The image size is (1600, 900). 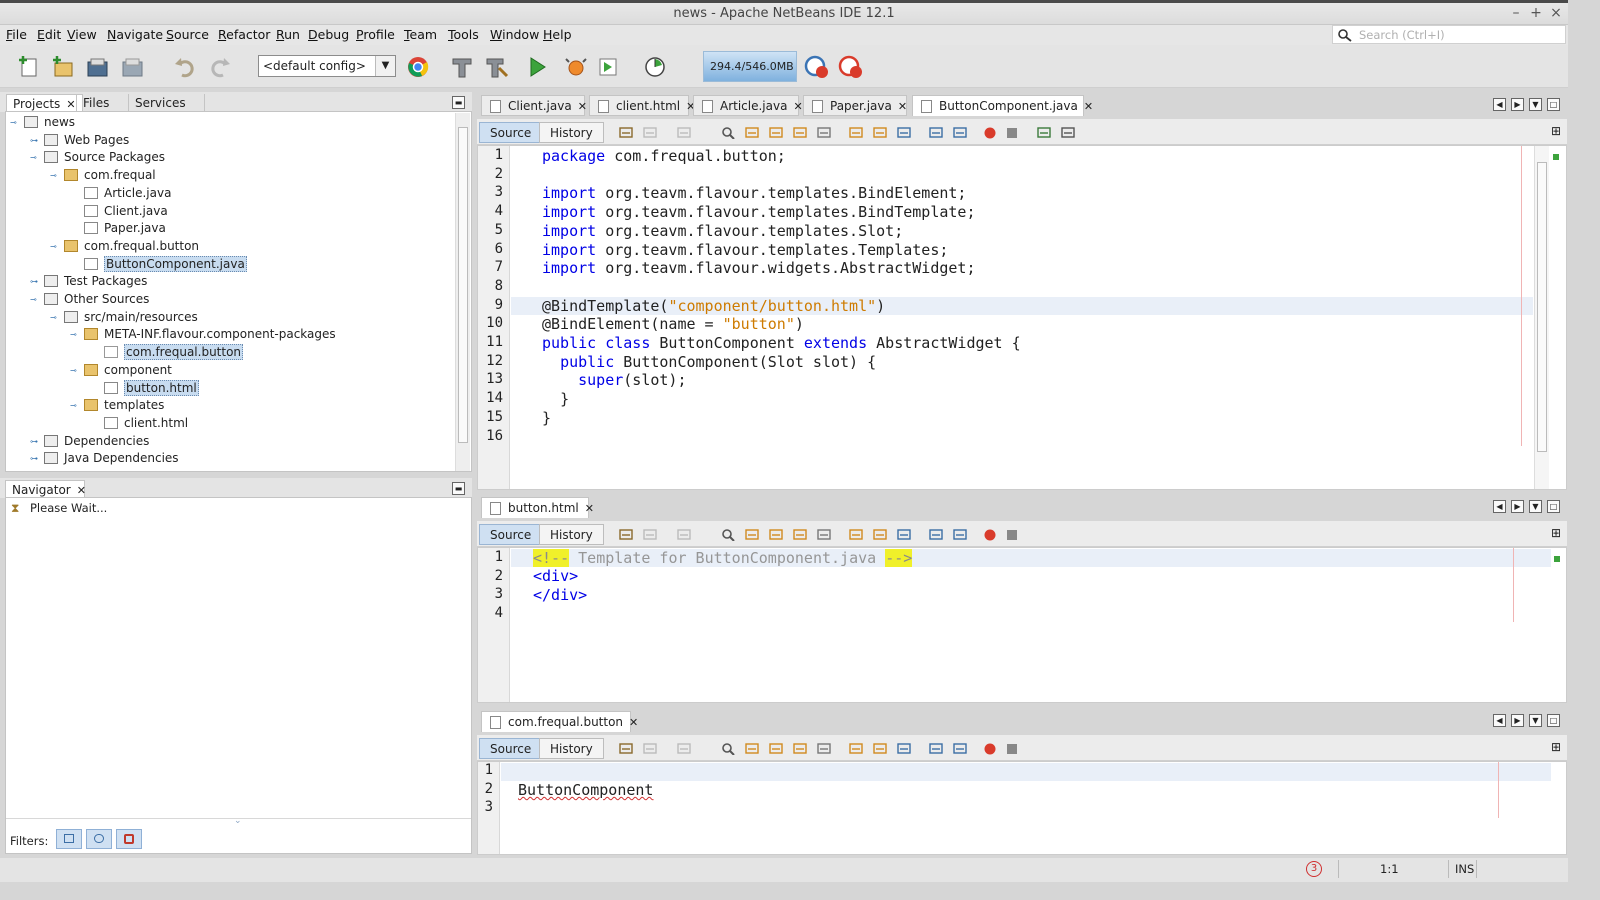 What do you see at coordinates (288, 34) in the screenshot?
I see `menu-run: Run` at bounding box center [288, 34].